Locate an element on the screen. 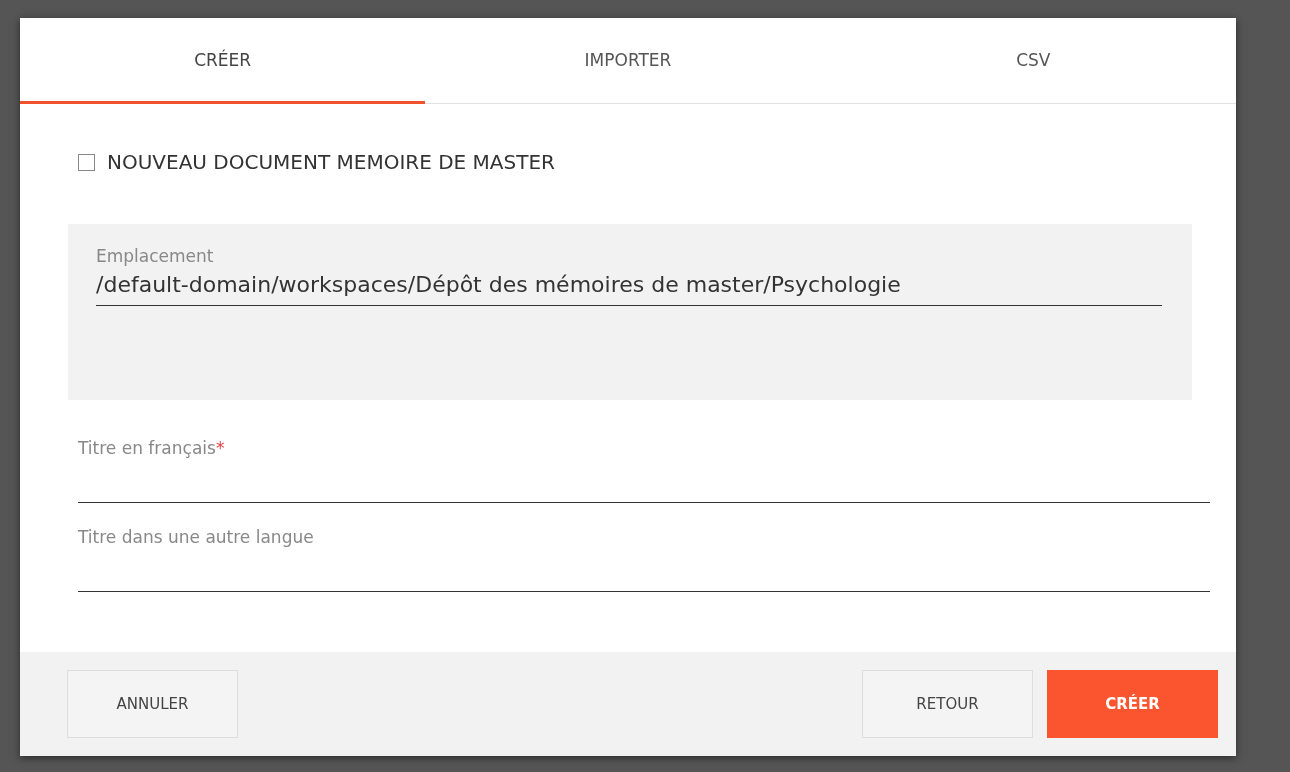  field-label: Titre dans une autre langue is located at coordinates (196, 537).